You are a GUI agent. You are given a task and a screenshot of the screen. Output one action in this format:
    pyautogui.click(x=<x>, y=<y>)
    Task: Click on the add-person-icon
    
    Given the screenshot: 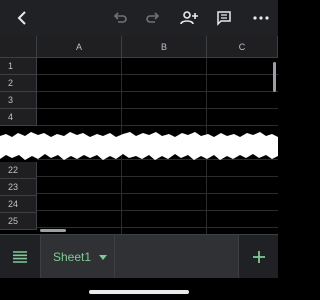 What is the action you would take?
    pyautogui.click(x=189, y=18)
    